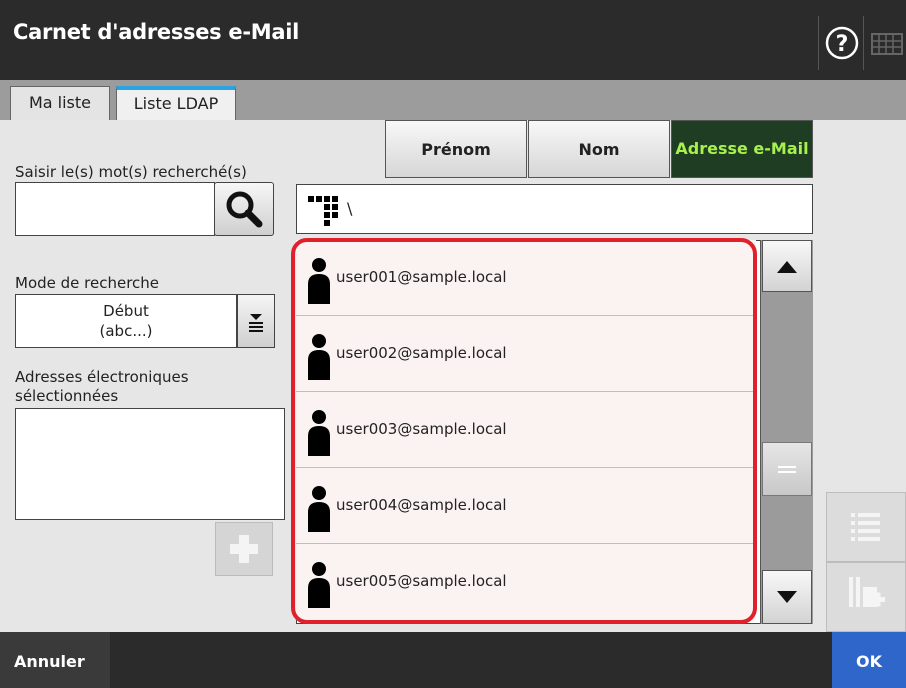  I want to click on ldap-path-bar: \, so click(554, 209).